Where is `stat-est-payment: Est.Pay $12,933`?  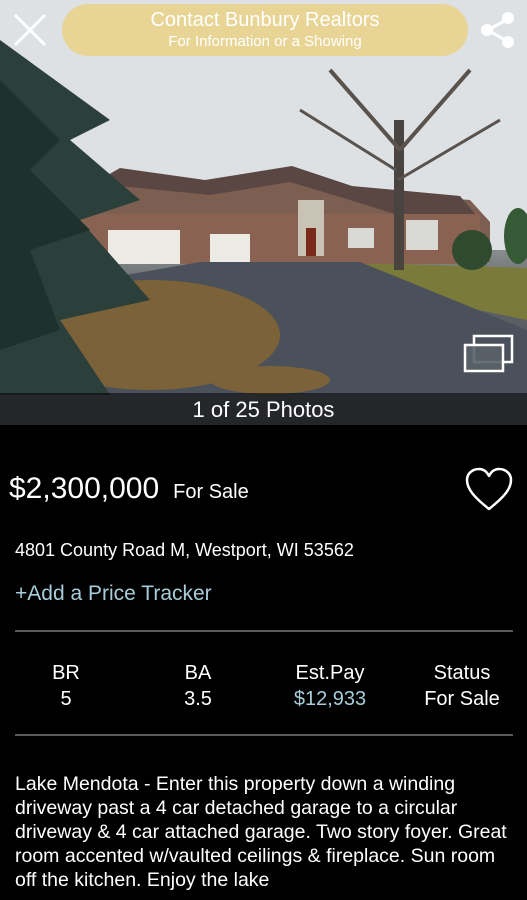 stat-est-payment: Est.Pay $12,933 is located at coordinates (330, 686).